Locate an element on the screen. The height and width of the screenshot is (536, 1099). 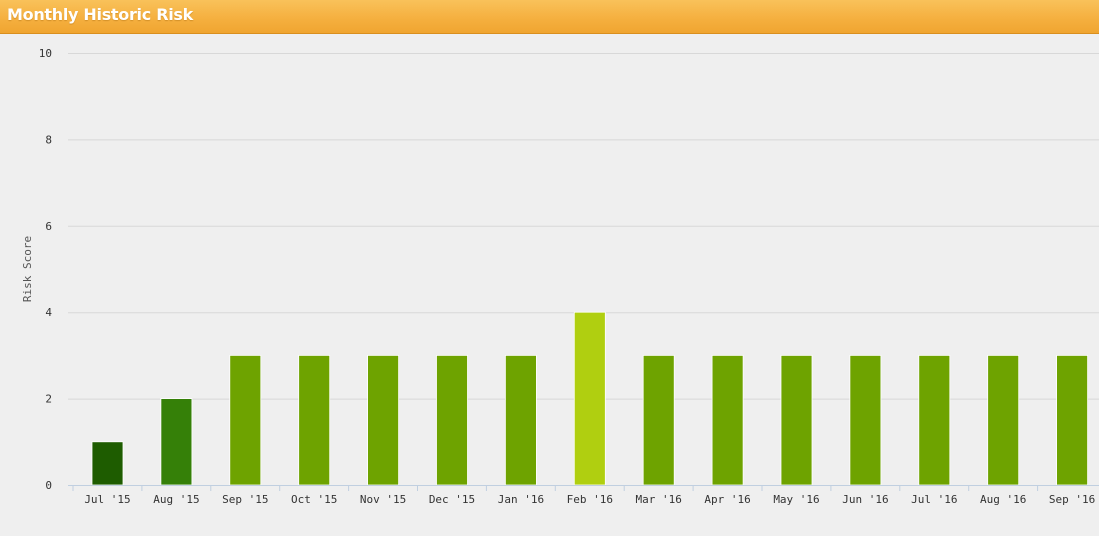
x-tick-label: May '16 is located at coordinates (796, 499).